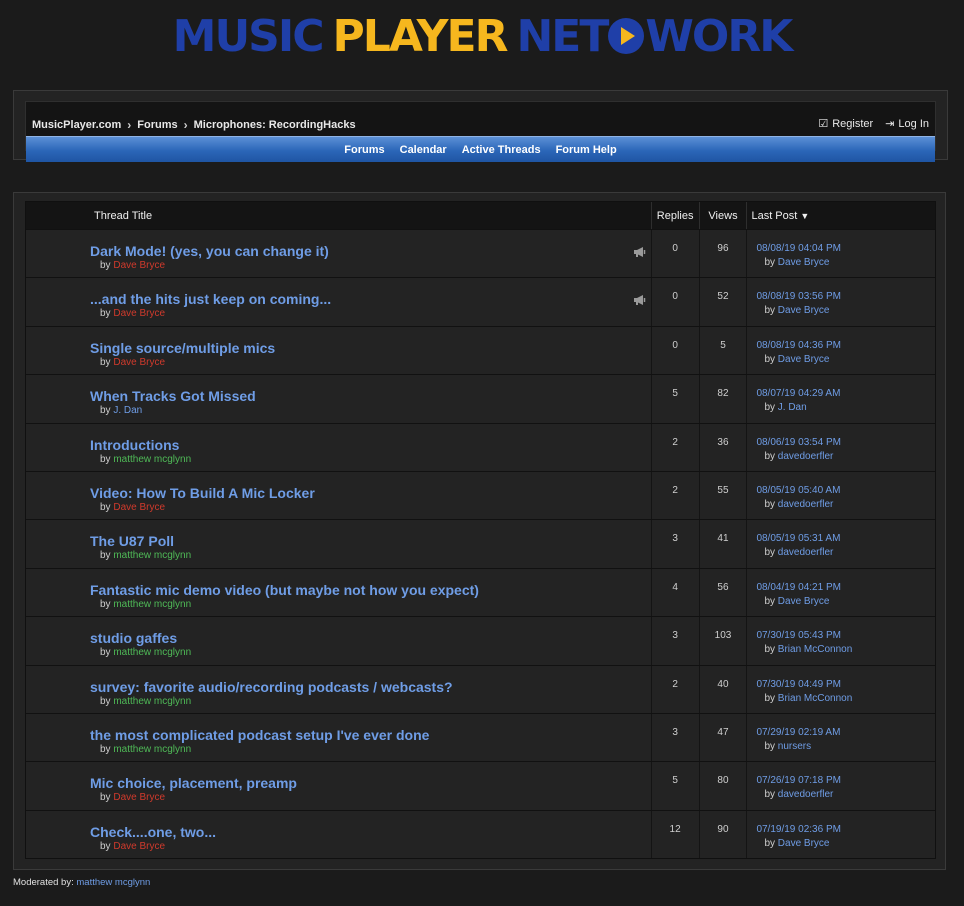  I want to click on login-link: ⇥ Log In, so click(907, 123).